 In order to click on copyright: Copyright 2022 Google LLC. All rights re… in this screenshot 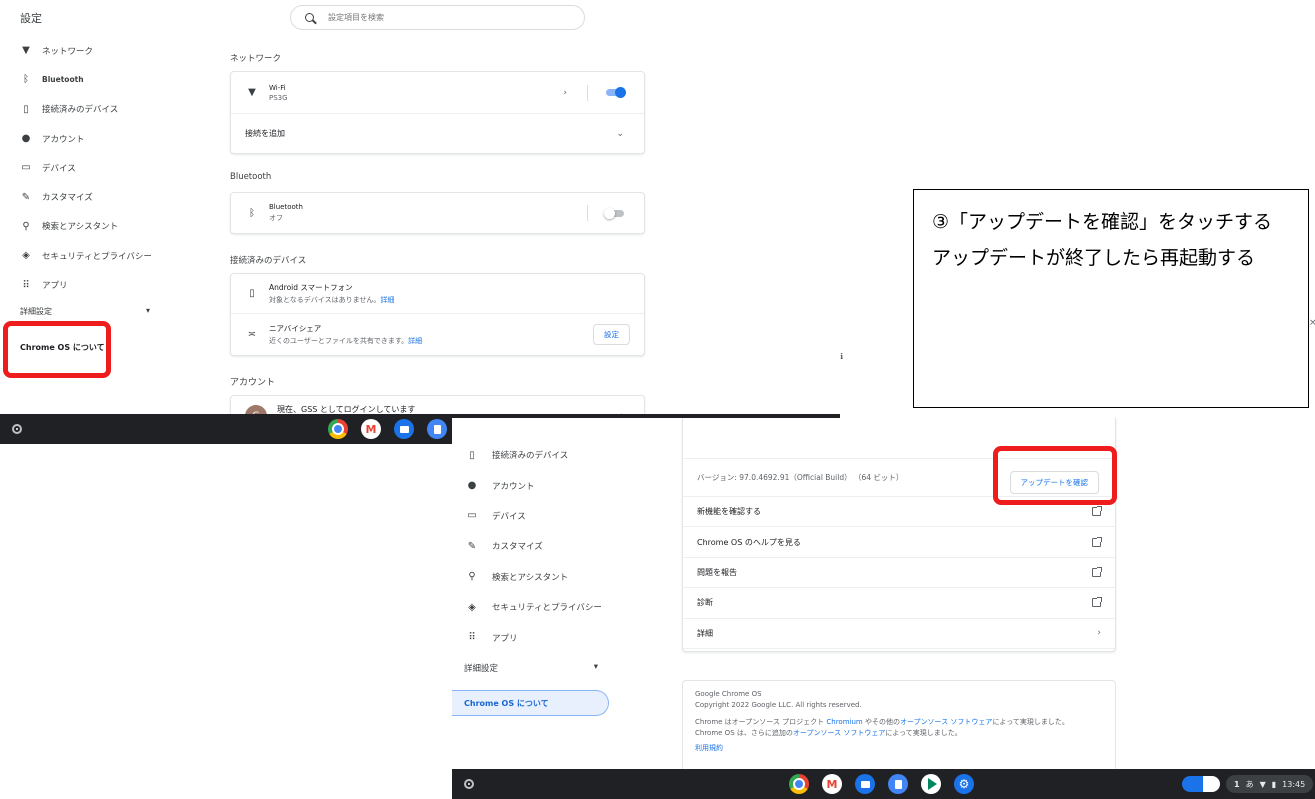, I will do `click(778, 705)`.